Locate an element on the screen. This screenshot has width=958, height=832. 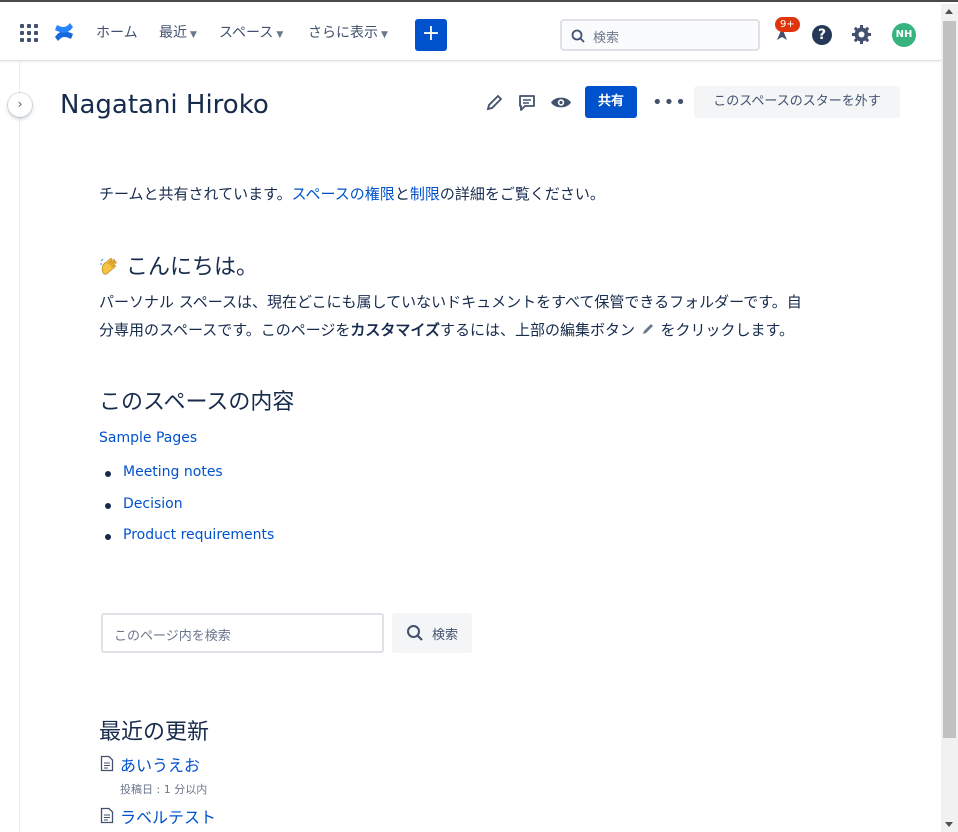
watch-eye-icon is located at coordinates (561, 102).